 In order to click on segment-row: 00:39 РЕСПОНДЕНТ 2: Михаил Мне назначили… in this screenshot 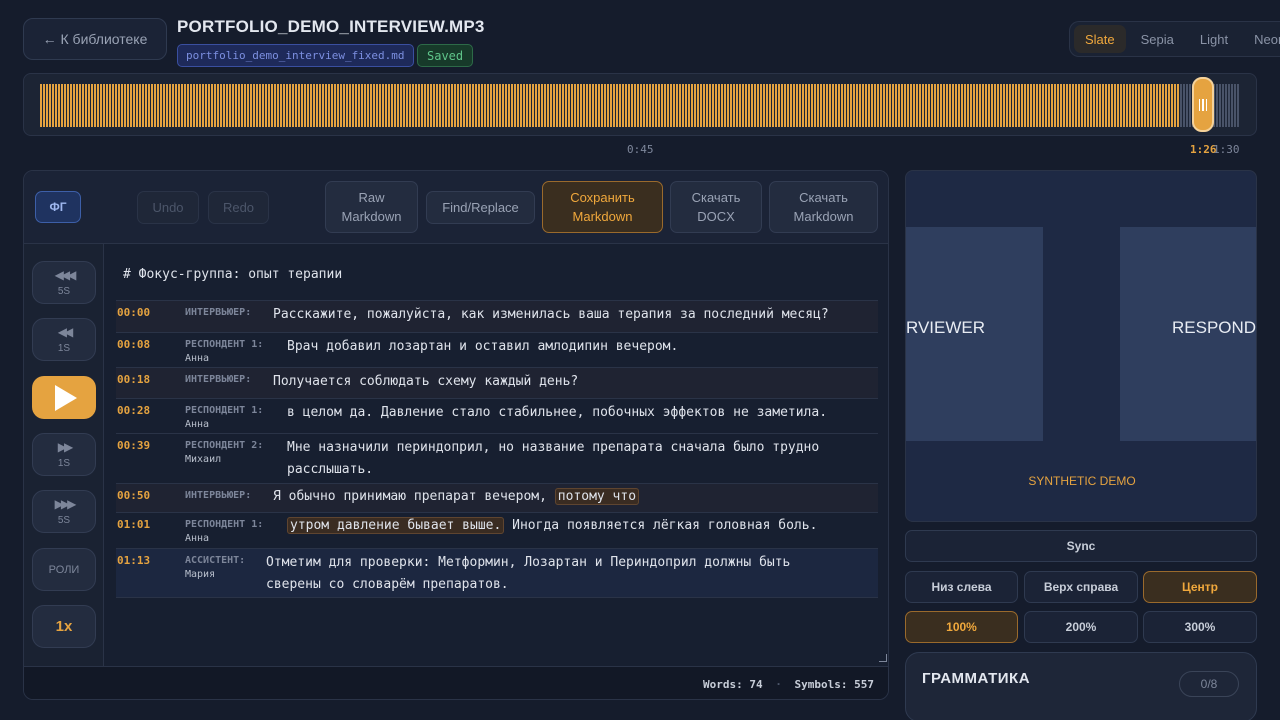, I will do `click(497, 458)`.